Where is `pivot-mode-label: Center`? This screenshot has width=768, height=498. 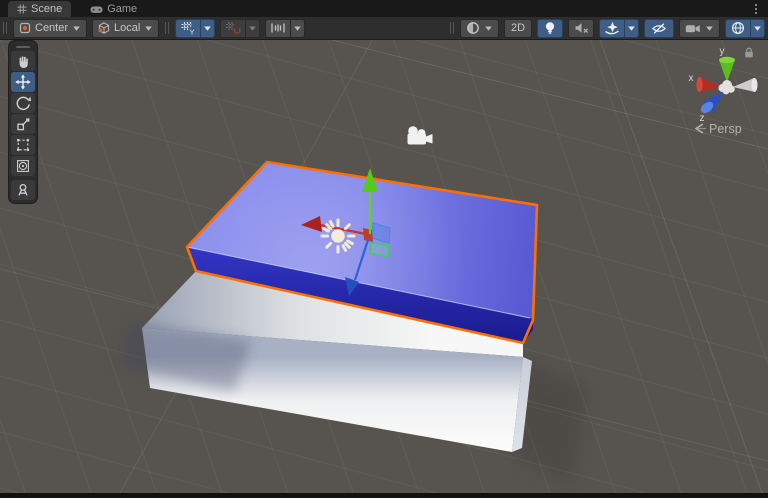 pivot-mode-label: Center is located at coordinates (52, 28).